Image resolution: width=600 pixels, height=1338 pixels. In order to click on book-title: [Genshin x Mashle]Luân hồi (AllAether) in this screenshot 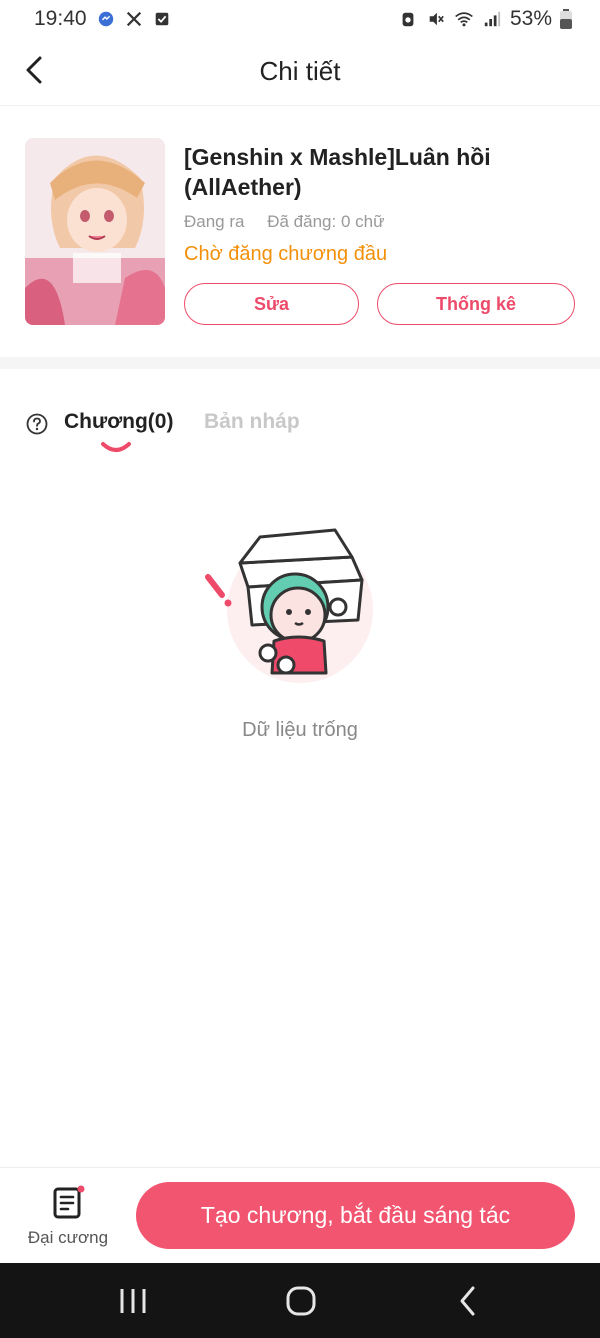, I will do `click(337, 172)`.